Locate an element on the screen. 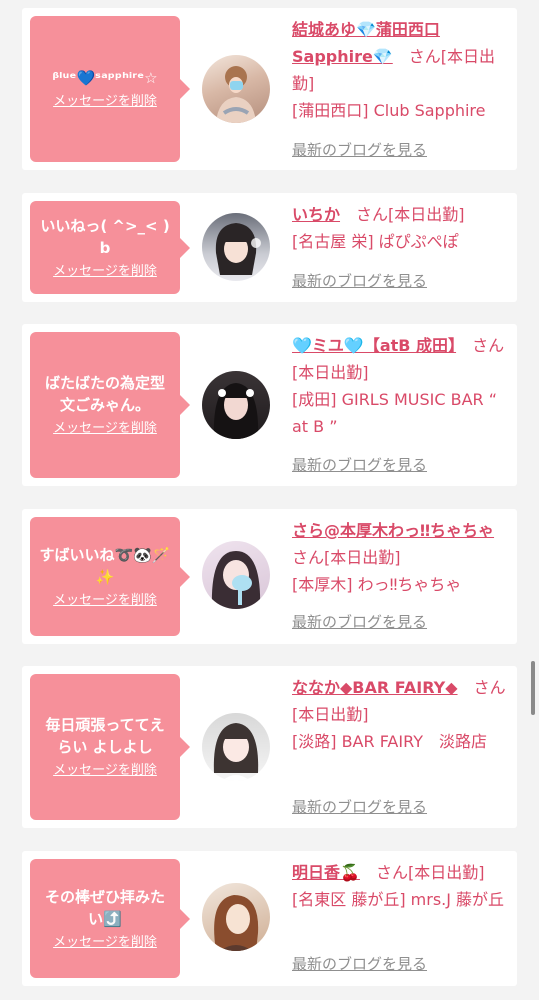 The width and height of the screenshot is (539, 1000). host-name-link: いちか is located at coordinates (316, 214).